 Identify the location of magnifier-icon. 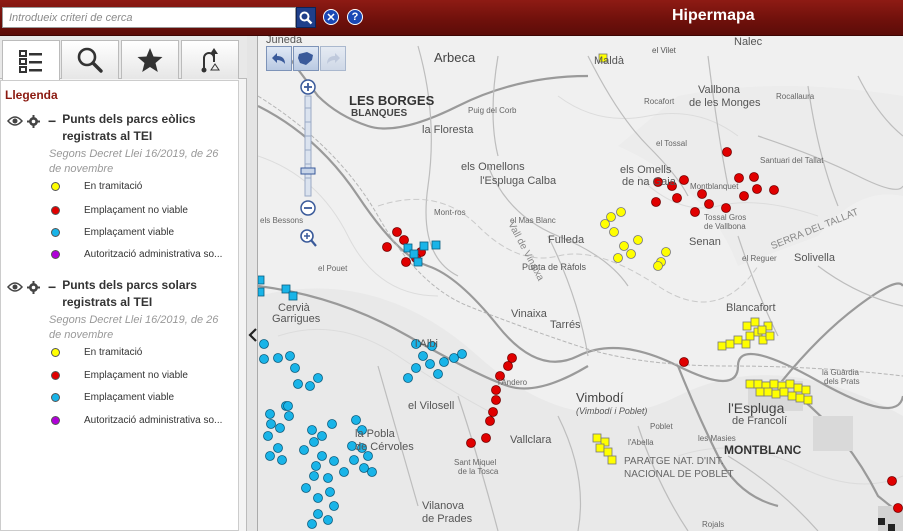
(90, 60).